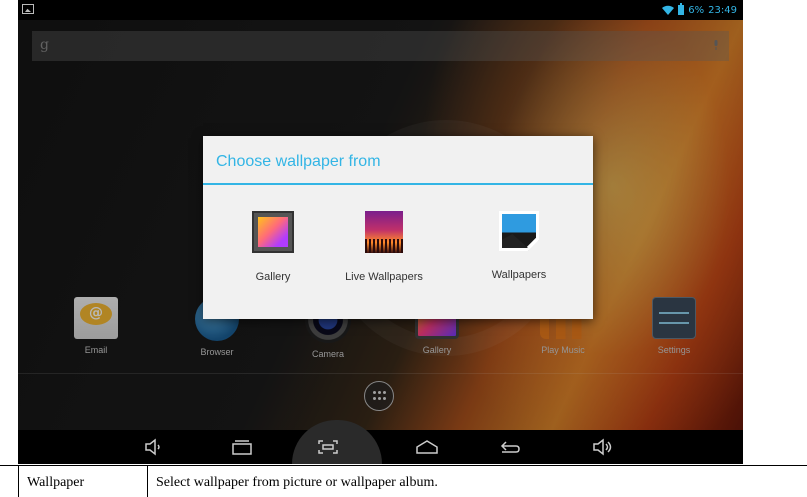 The image size is (807, 497). I want to click on option-wallpapers: Wallpapers, so click(519, 246).